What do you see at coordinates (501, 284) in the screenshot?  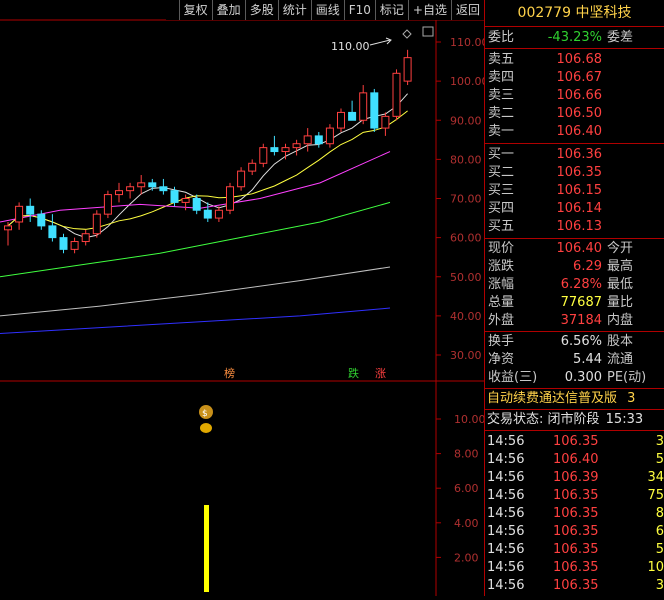 I see `stat-row-2-label: 涨幅` at bounding box center [501, 284].